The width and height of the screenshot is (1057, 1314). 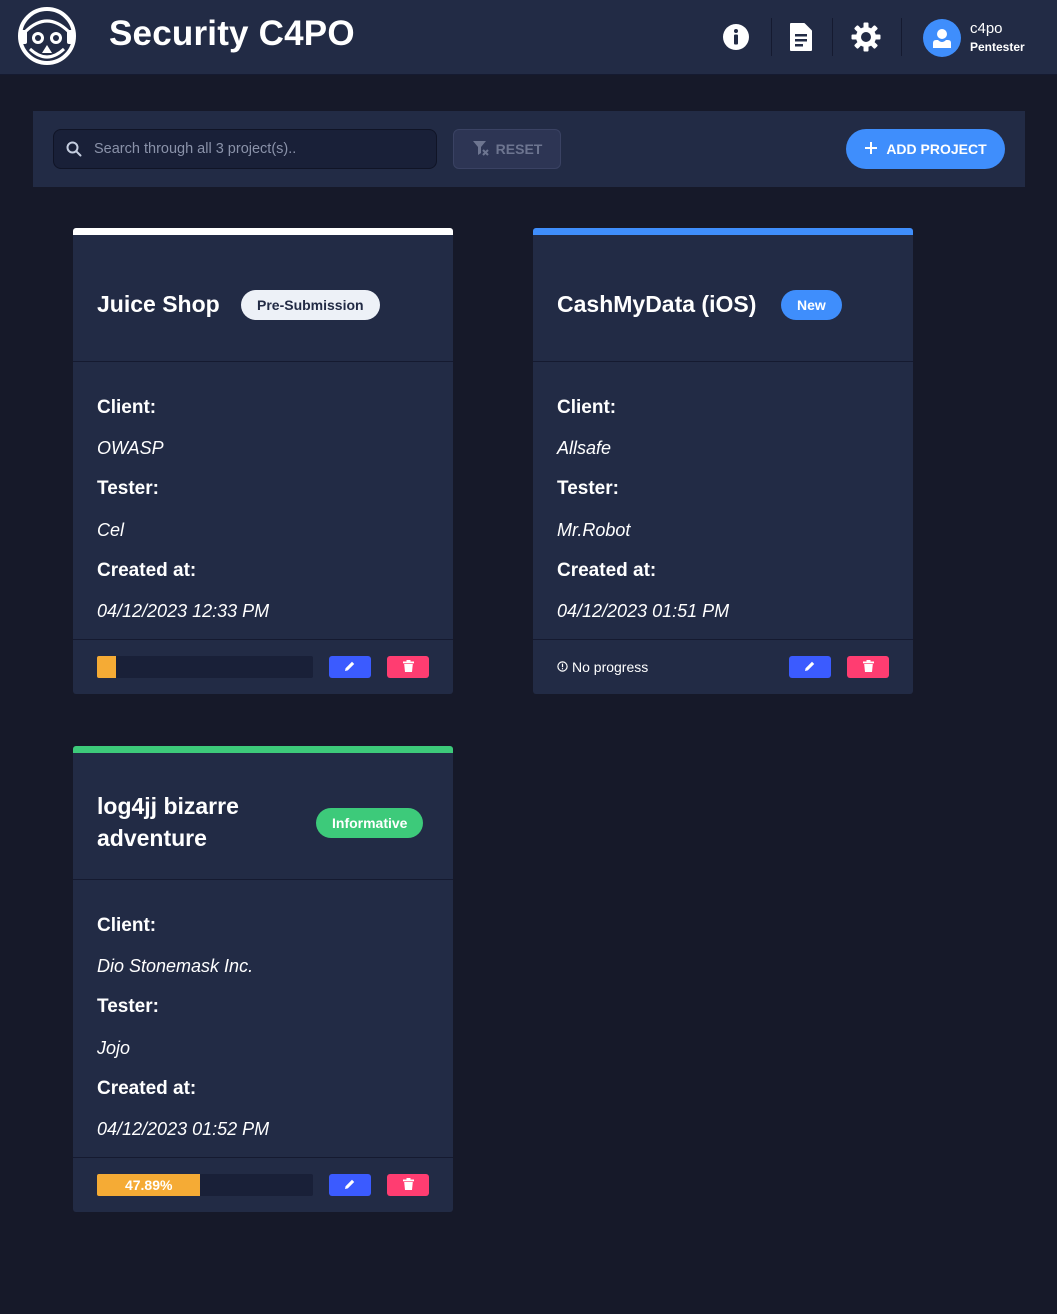 I want to click on client-value: Allsafe, so click(x=584, y=448).